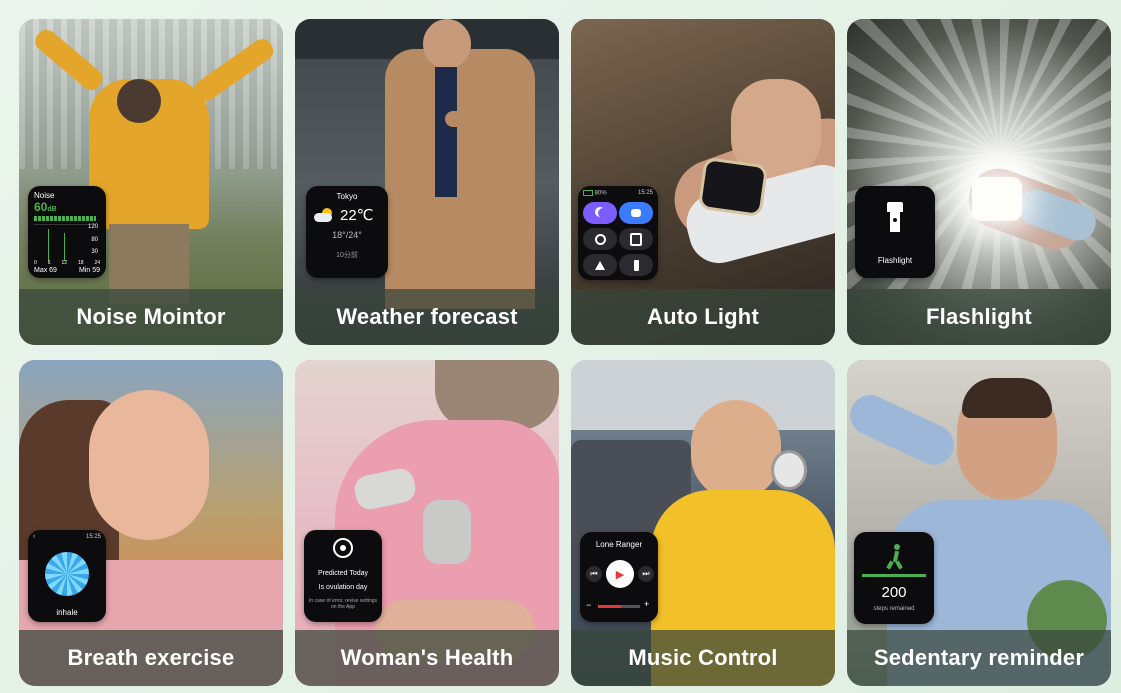  I want to click on volume-up-icon: +, so click(646, 604).